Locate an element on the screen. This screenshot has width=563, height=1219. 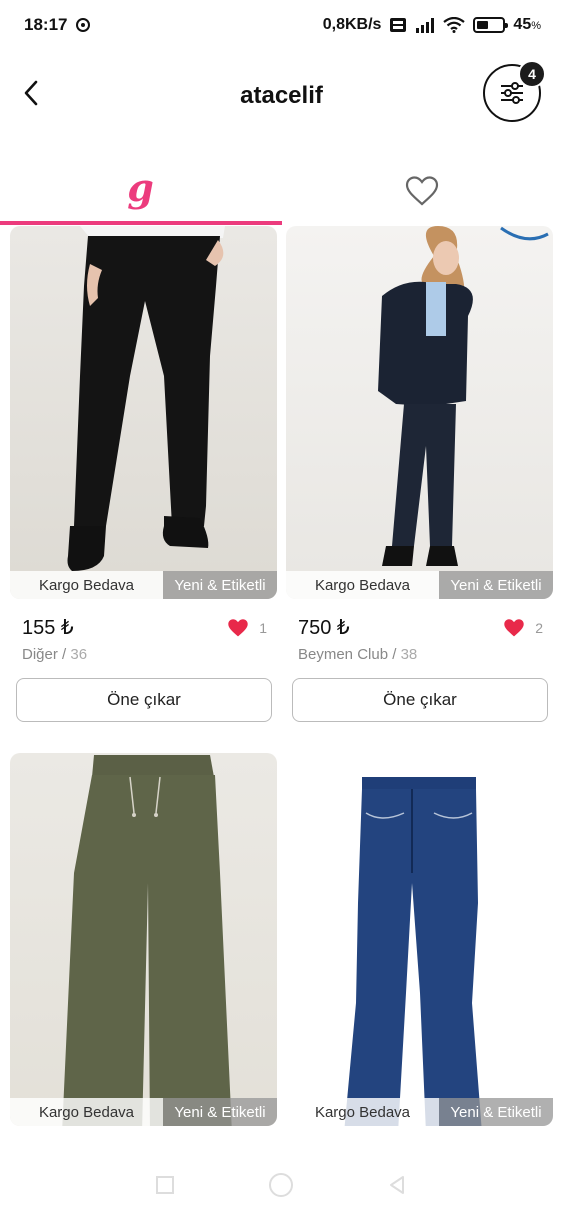
product-brand: Beymen Club is located at coordinates (343, 654).